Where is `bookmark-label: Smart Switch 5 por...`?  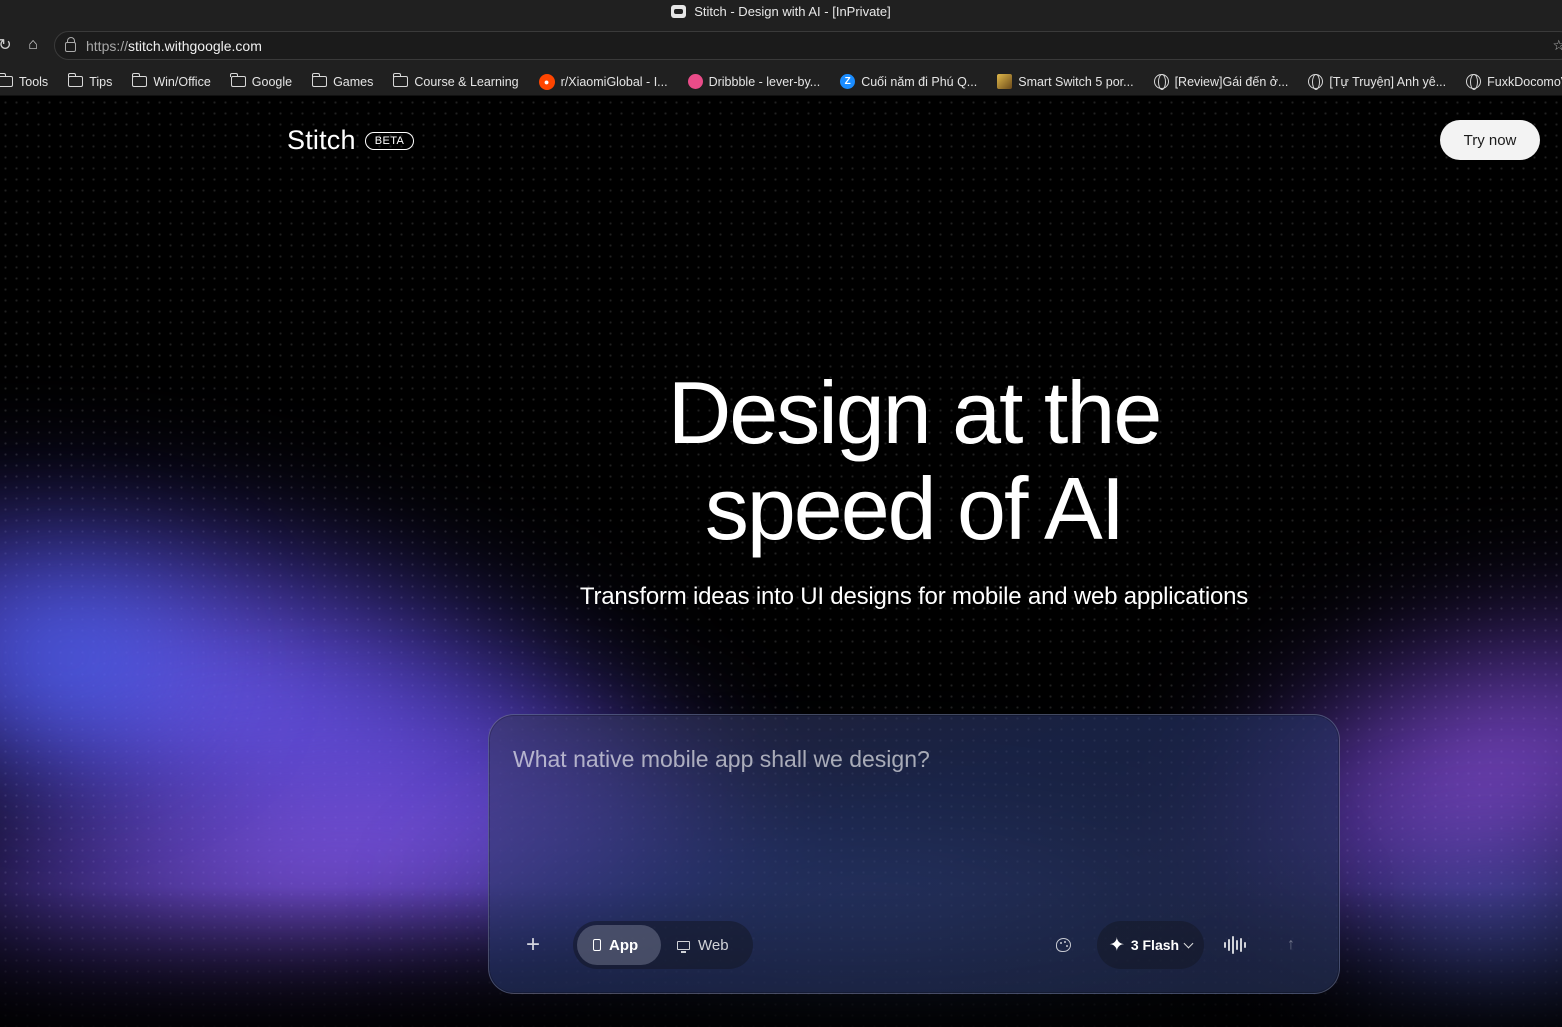
bookmark-label: Smart Switch 5 por... is located at coordinates (1076, 81).